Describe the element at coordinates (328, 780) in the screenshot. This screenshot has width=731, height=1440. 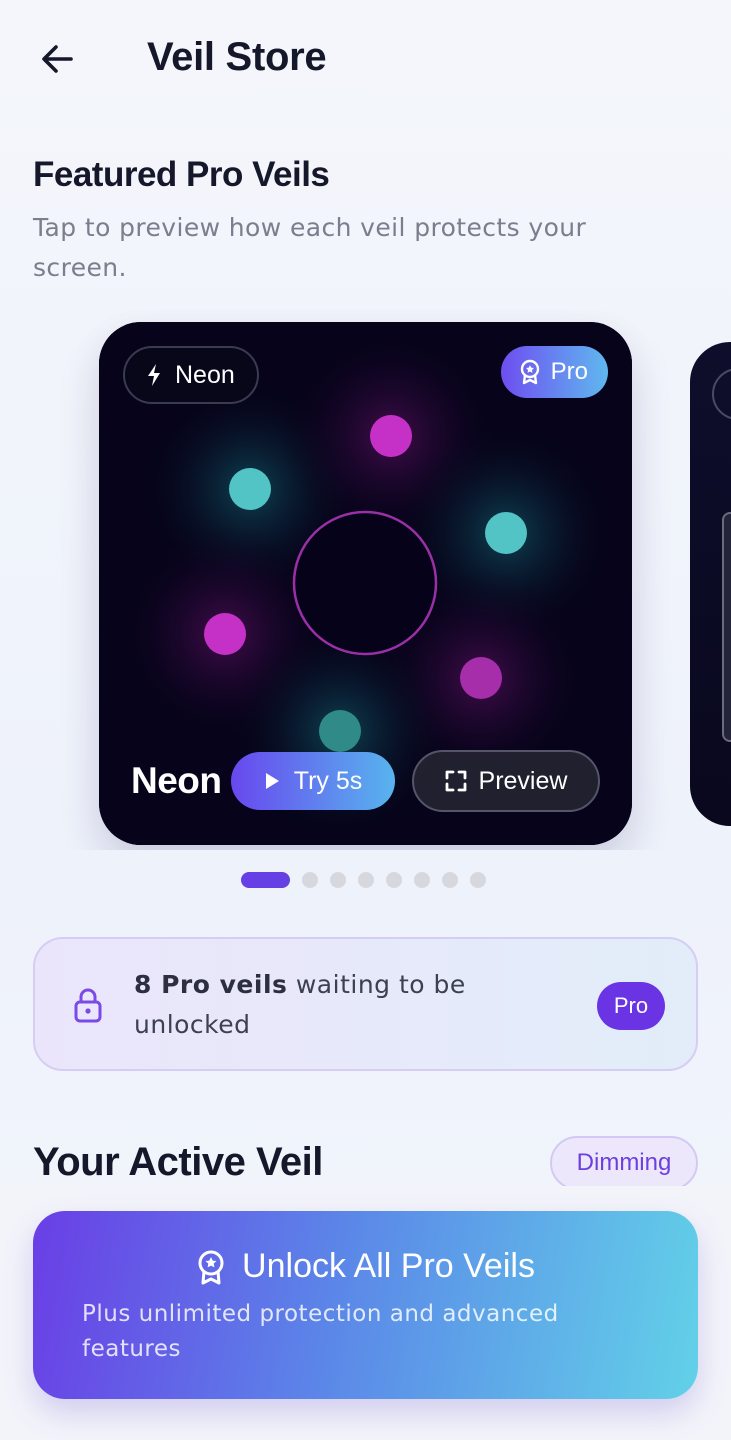
I see `try-button-label: Try 5s` at that location.